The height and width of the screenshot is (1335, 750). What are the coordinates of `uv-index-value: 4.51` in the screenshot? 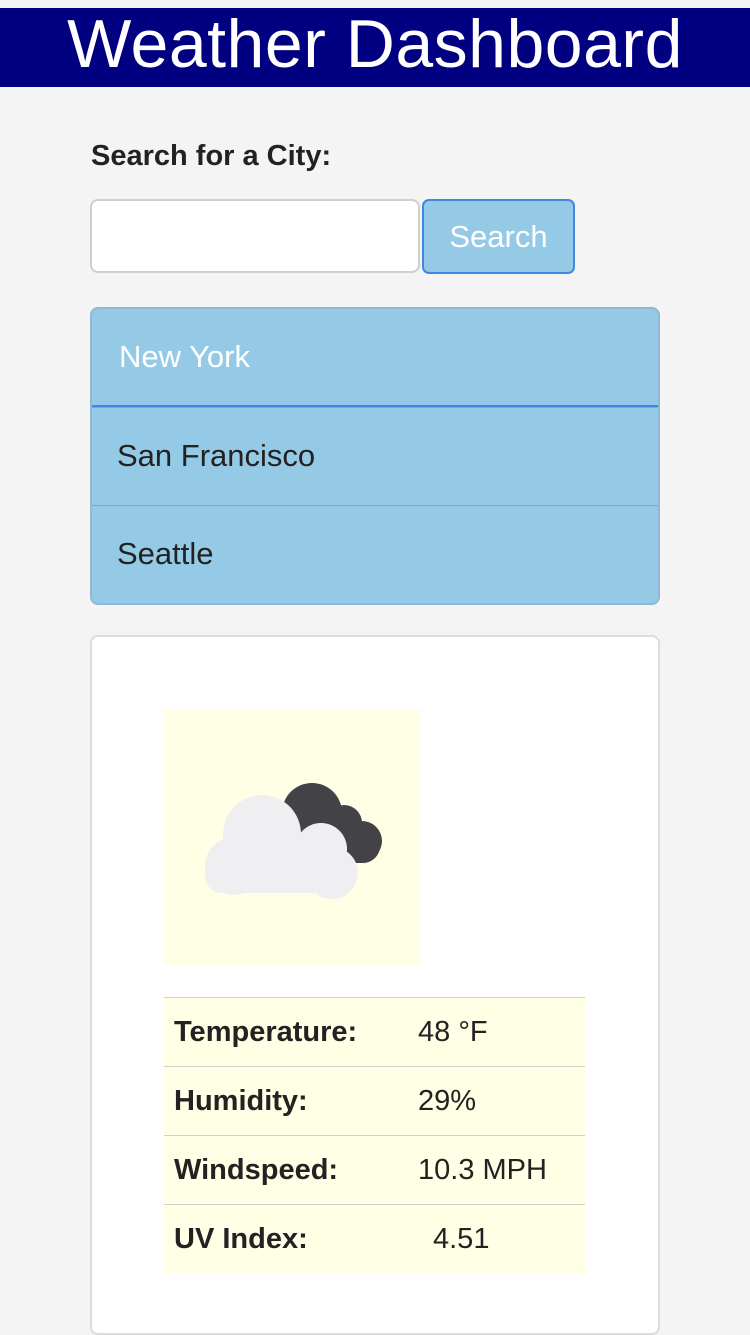 It's located at (501, 1238).